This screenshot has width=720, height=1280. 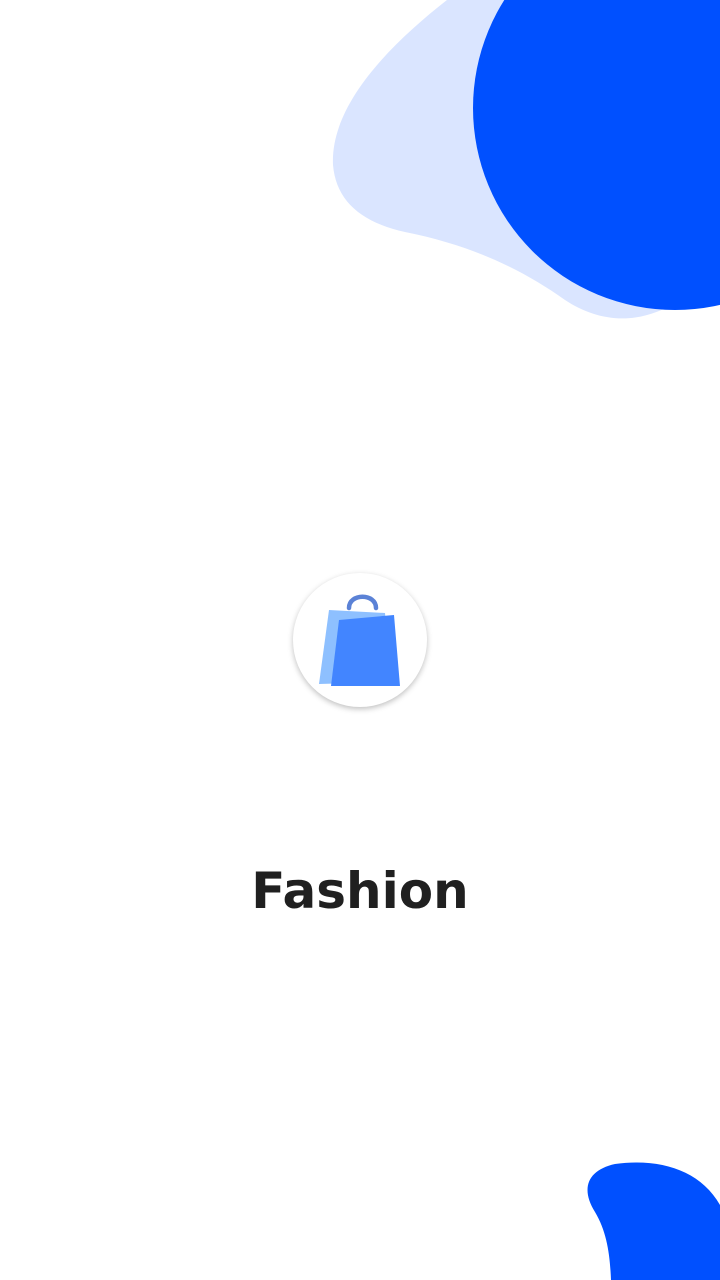 I want to click on bottom-blob-shape, so click(x=653, y=1221).